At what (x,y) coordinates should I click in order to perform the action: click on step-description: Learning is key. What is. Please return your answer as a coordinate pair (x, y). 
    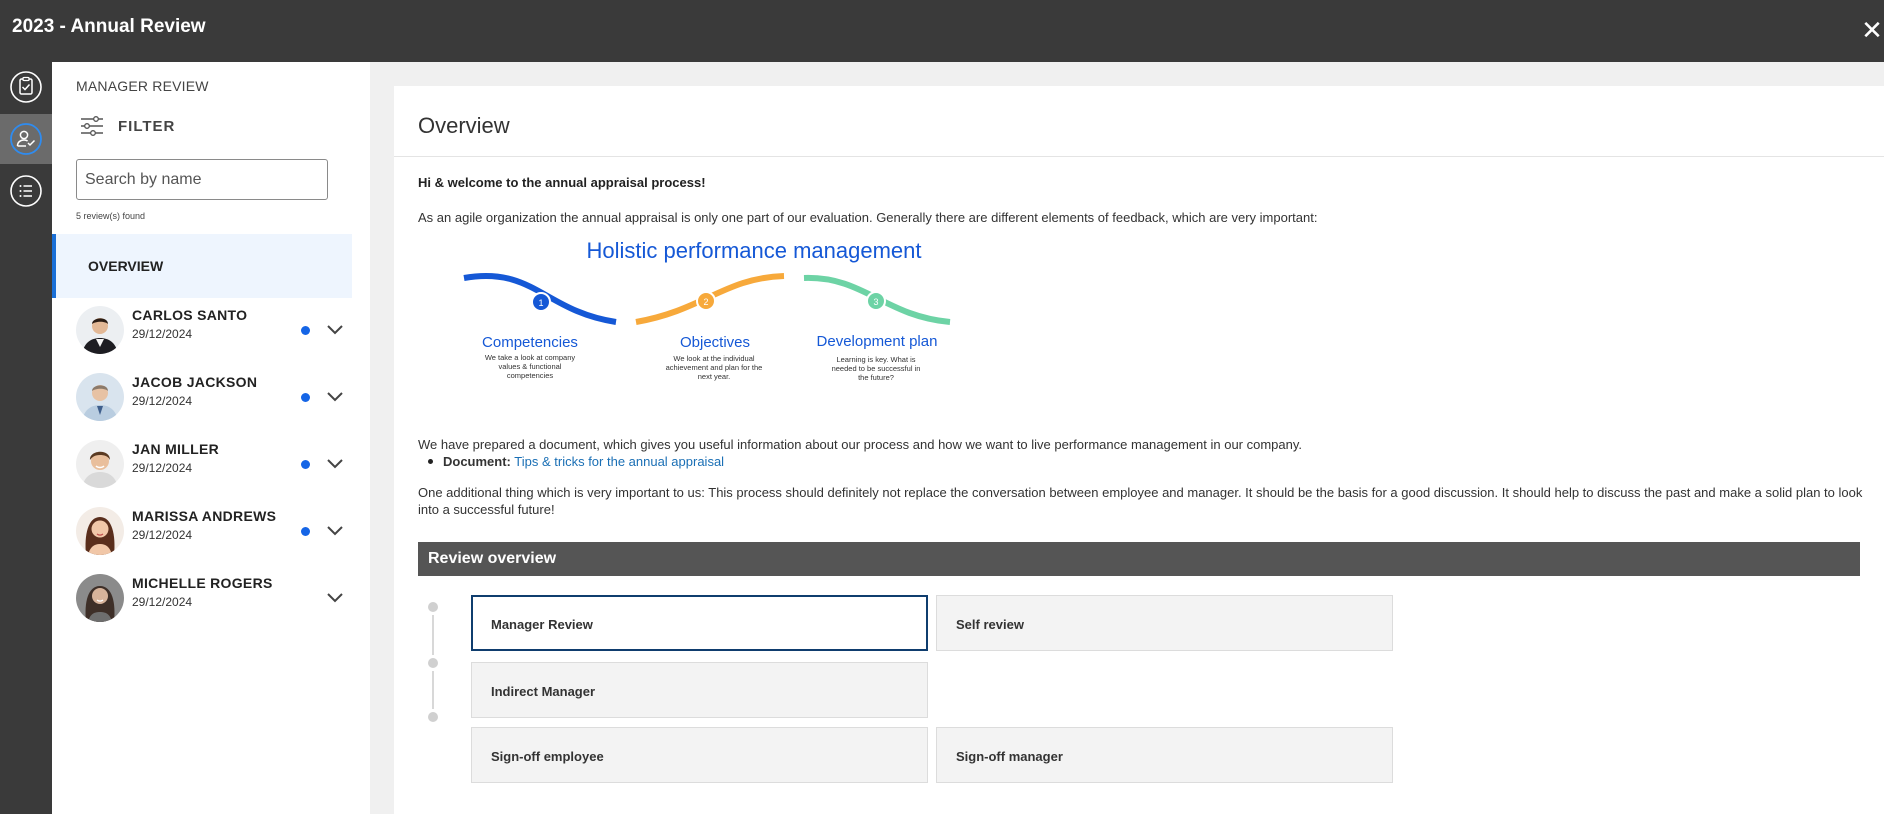
    Looking at the image, I should click on (875, 359).